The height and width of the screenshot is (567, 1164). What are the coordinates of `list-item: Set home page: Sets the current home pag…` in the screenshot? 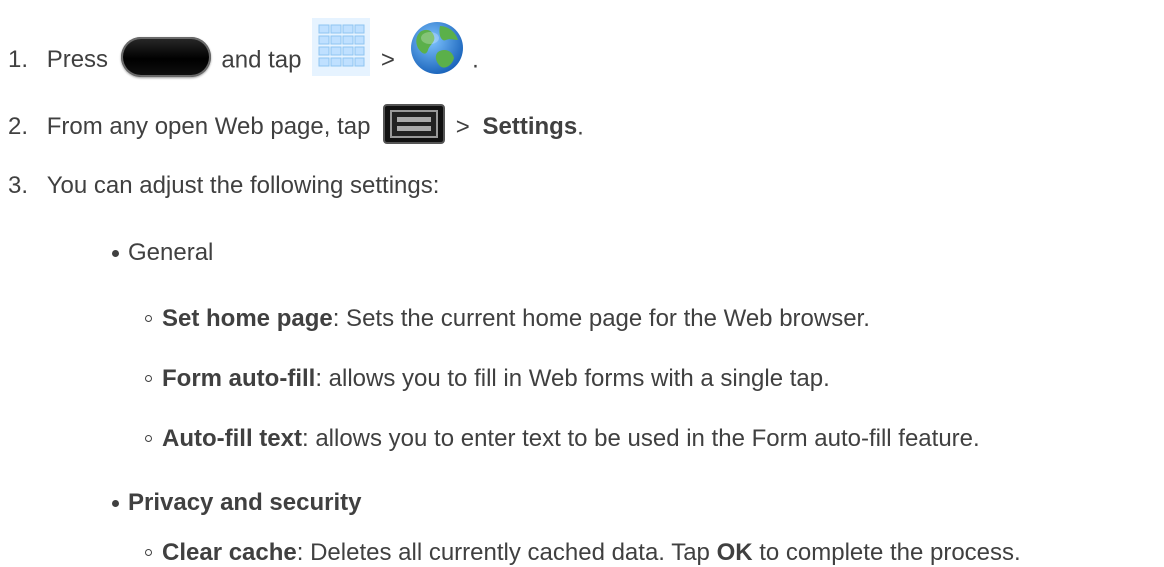 It's located at (516, 319).